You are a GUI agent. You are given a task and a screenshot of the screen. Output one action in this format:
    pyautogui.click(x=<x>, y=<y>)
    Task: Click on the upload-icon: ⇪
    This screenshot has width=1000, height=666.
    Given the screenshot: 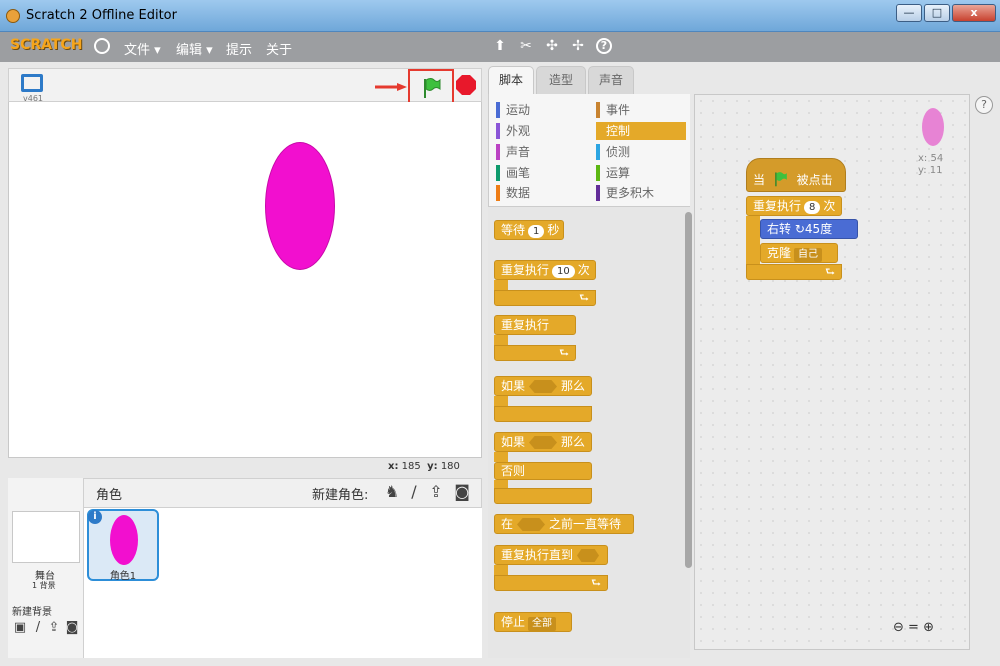 What is the action you would take?
    pyautogui.click(x=436, y=492)
    